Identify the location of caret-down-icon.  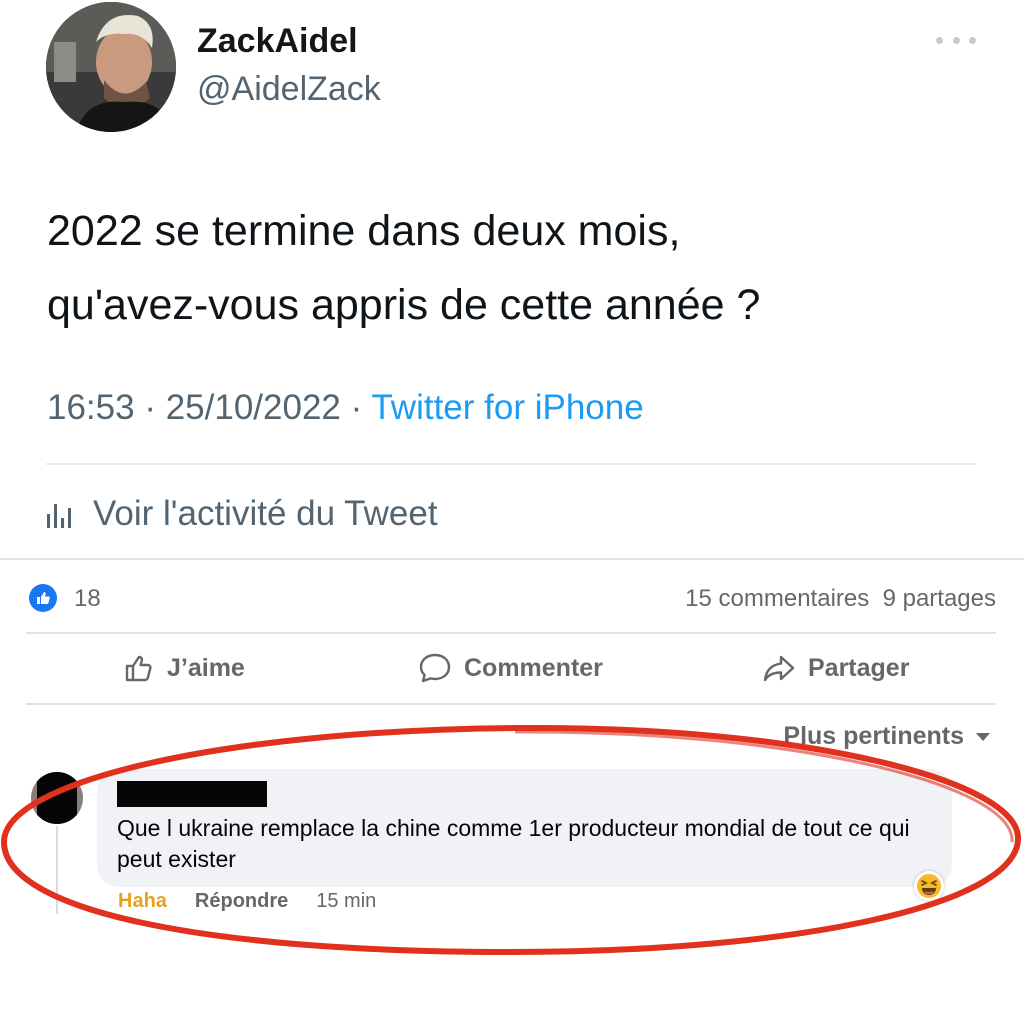
(983, 736).